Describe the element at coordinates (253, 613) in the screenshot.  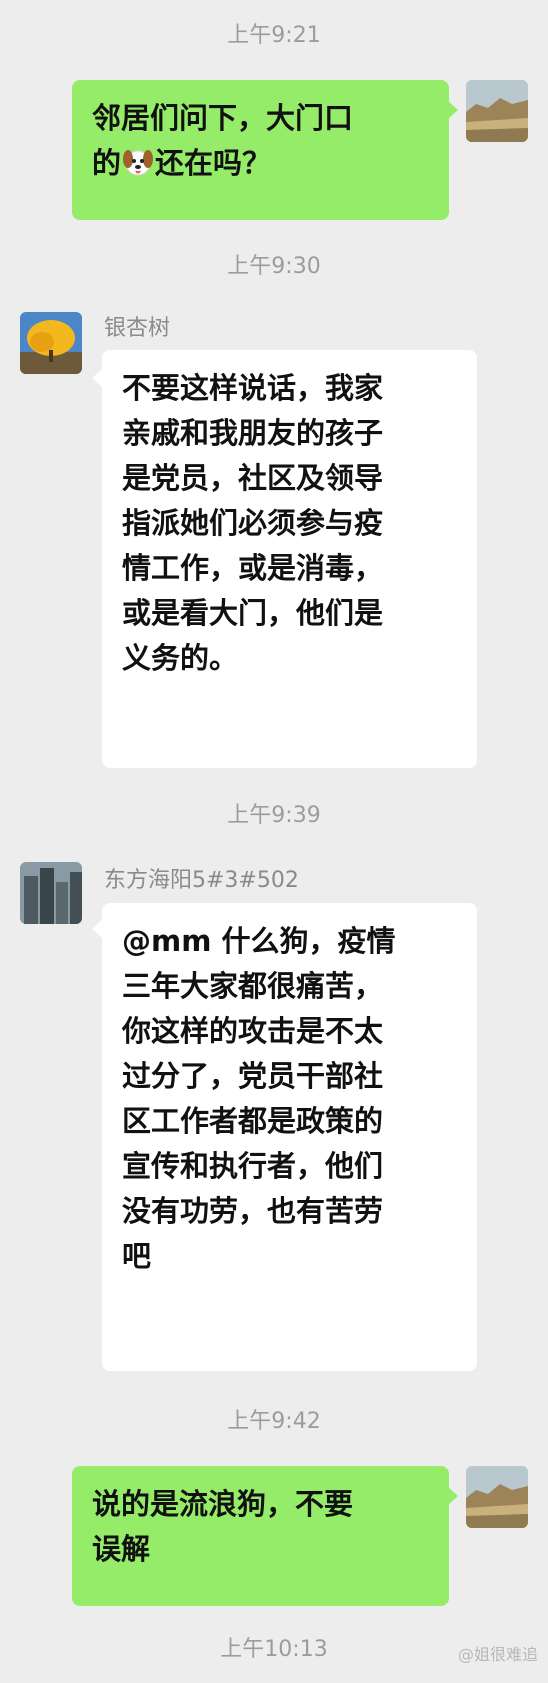
I see `message-text-line: 或是看大门，他们是` at that location.